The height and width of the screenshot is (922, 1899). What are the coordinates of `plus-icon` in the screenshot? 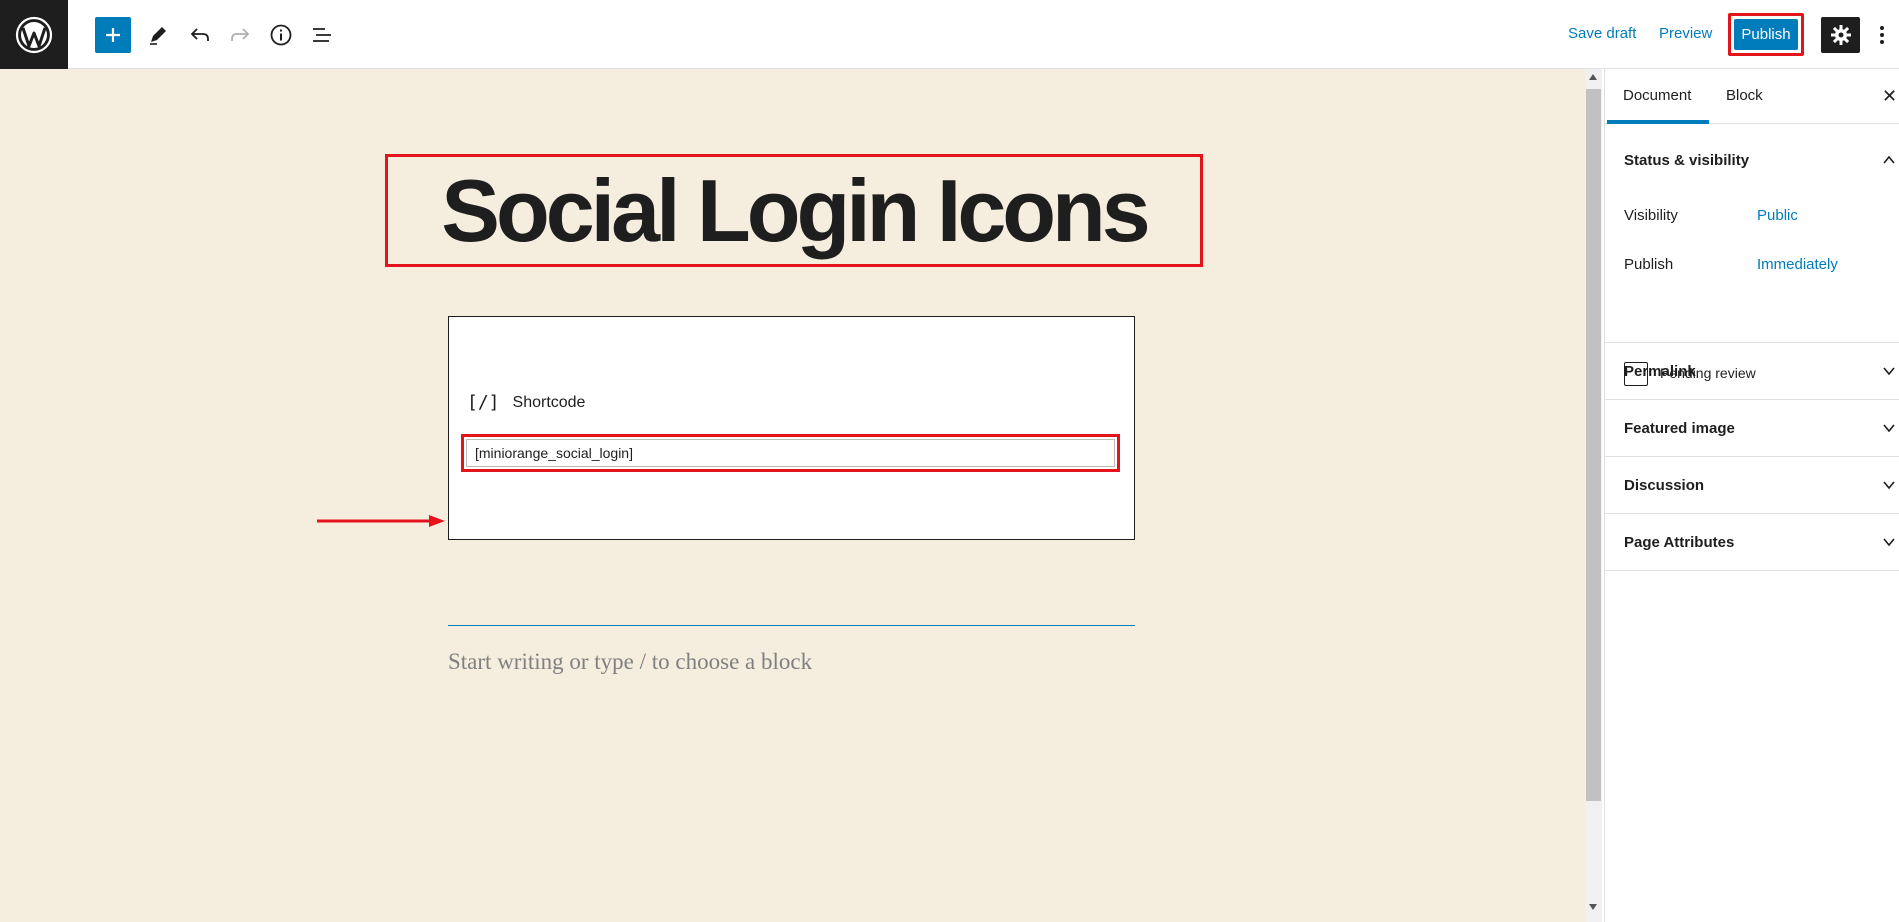 It's located at (113, 35).